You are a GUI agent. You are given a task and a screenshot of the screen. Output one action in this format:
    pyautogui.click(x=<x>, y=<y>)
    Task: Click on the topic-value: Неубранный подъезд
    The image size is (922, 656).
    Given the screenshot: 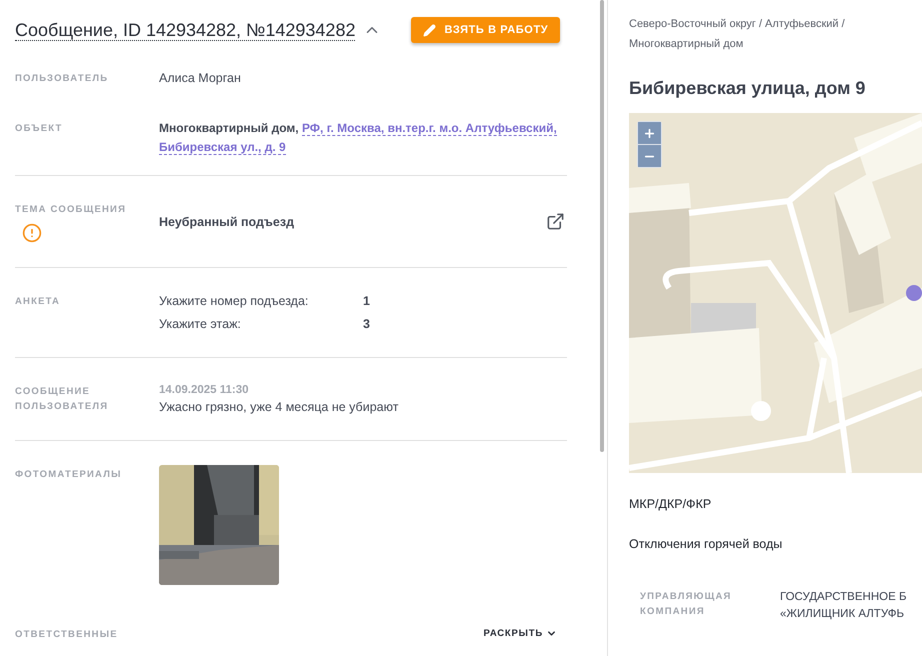 What is the action you would take?
    pyautogui.click(x=226, y=222)
    